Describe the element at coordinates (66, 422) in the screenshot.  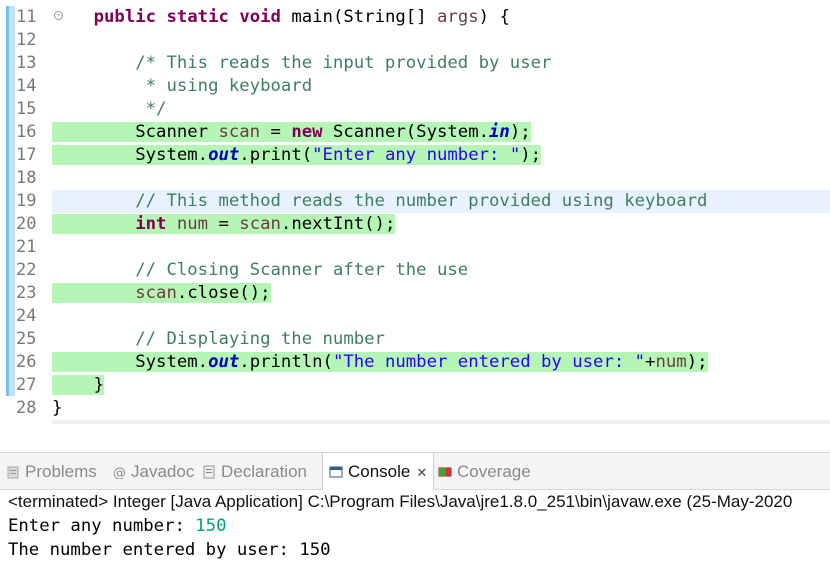
I see `scroll-left-arrow-icon: <` at that location.